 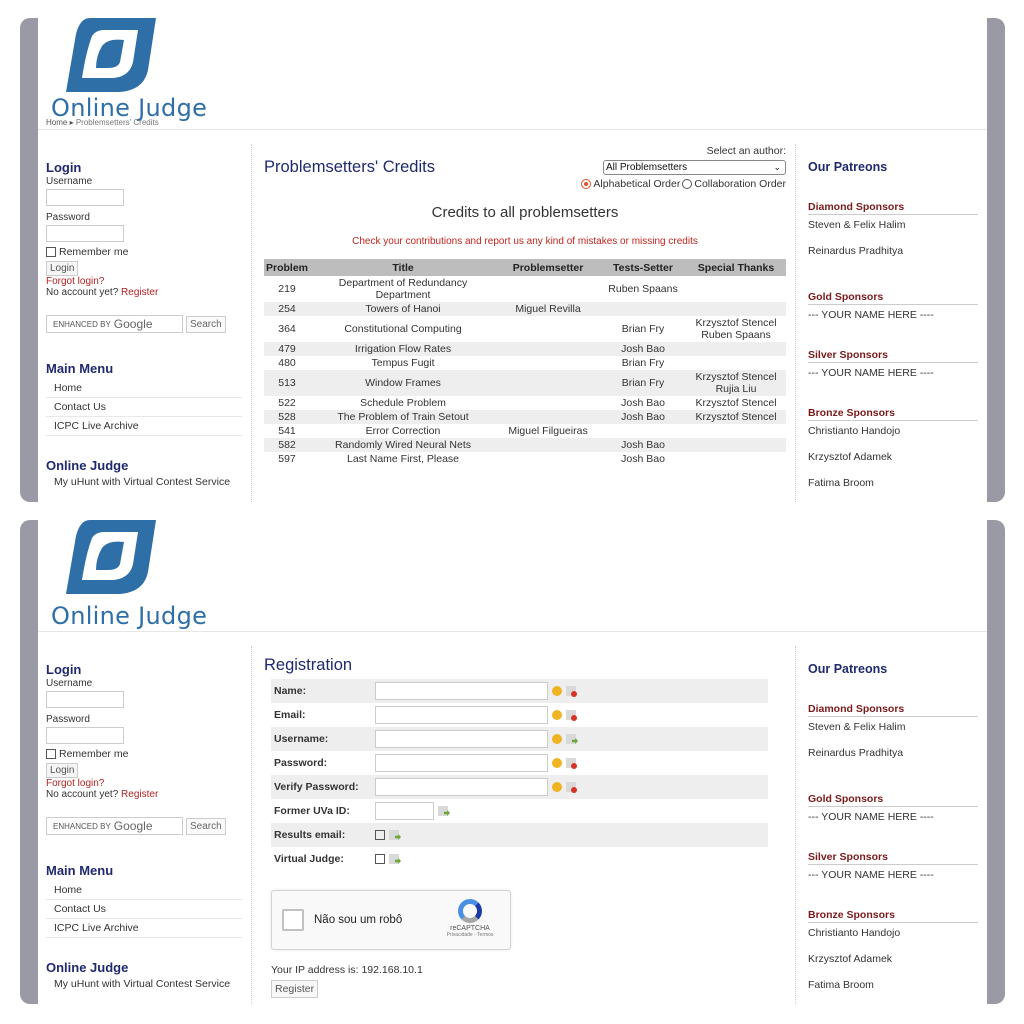 What do you see at coordinates (548, 309) in the screenshot?
I see `cell-problemsetter: Miguel Revilla` at bounding box center [548, 309].